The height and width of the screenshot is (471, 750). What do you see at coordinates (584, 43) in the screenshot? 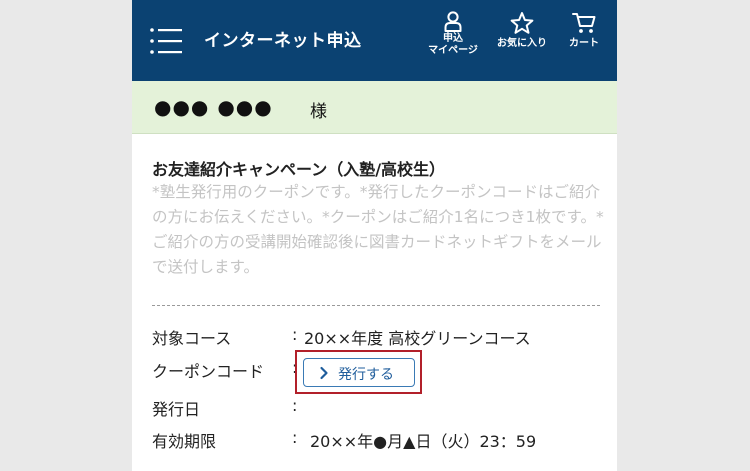
I see `cart-label: カート` at bounding box center [584, 43].